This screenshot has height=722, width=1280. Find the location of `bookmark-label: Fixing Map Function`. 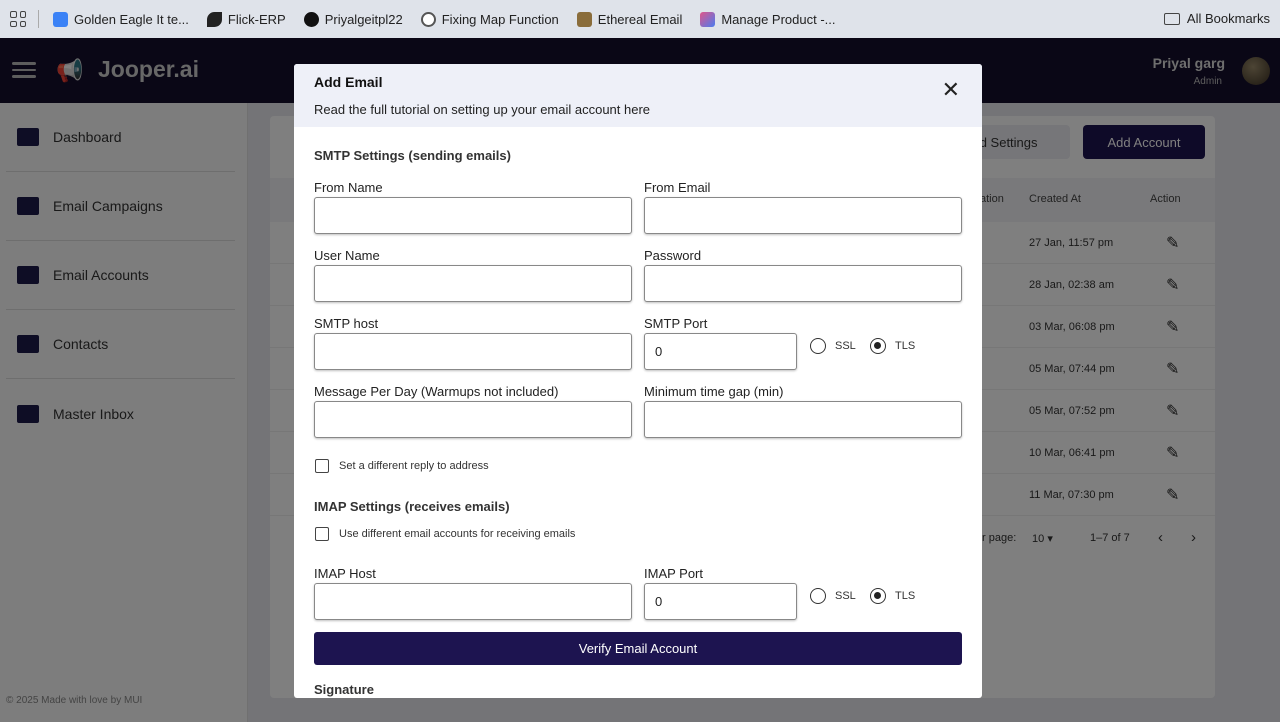

bookmark-label: Fixing Map Function is located at coordinates (500, 19).